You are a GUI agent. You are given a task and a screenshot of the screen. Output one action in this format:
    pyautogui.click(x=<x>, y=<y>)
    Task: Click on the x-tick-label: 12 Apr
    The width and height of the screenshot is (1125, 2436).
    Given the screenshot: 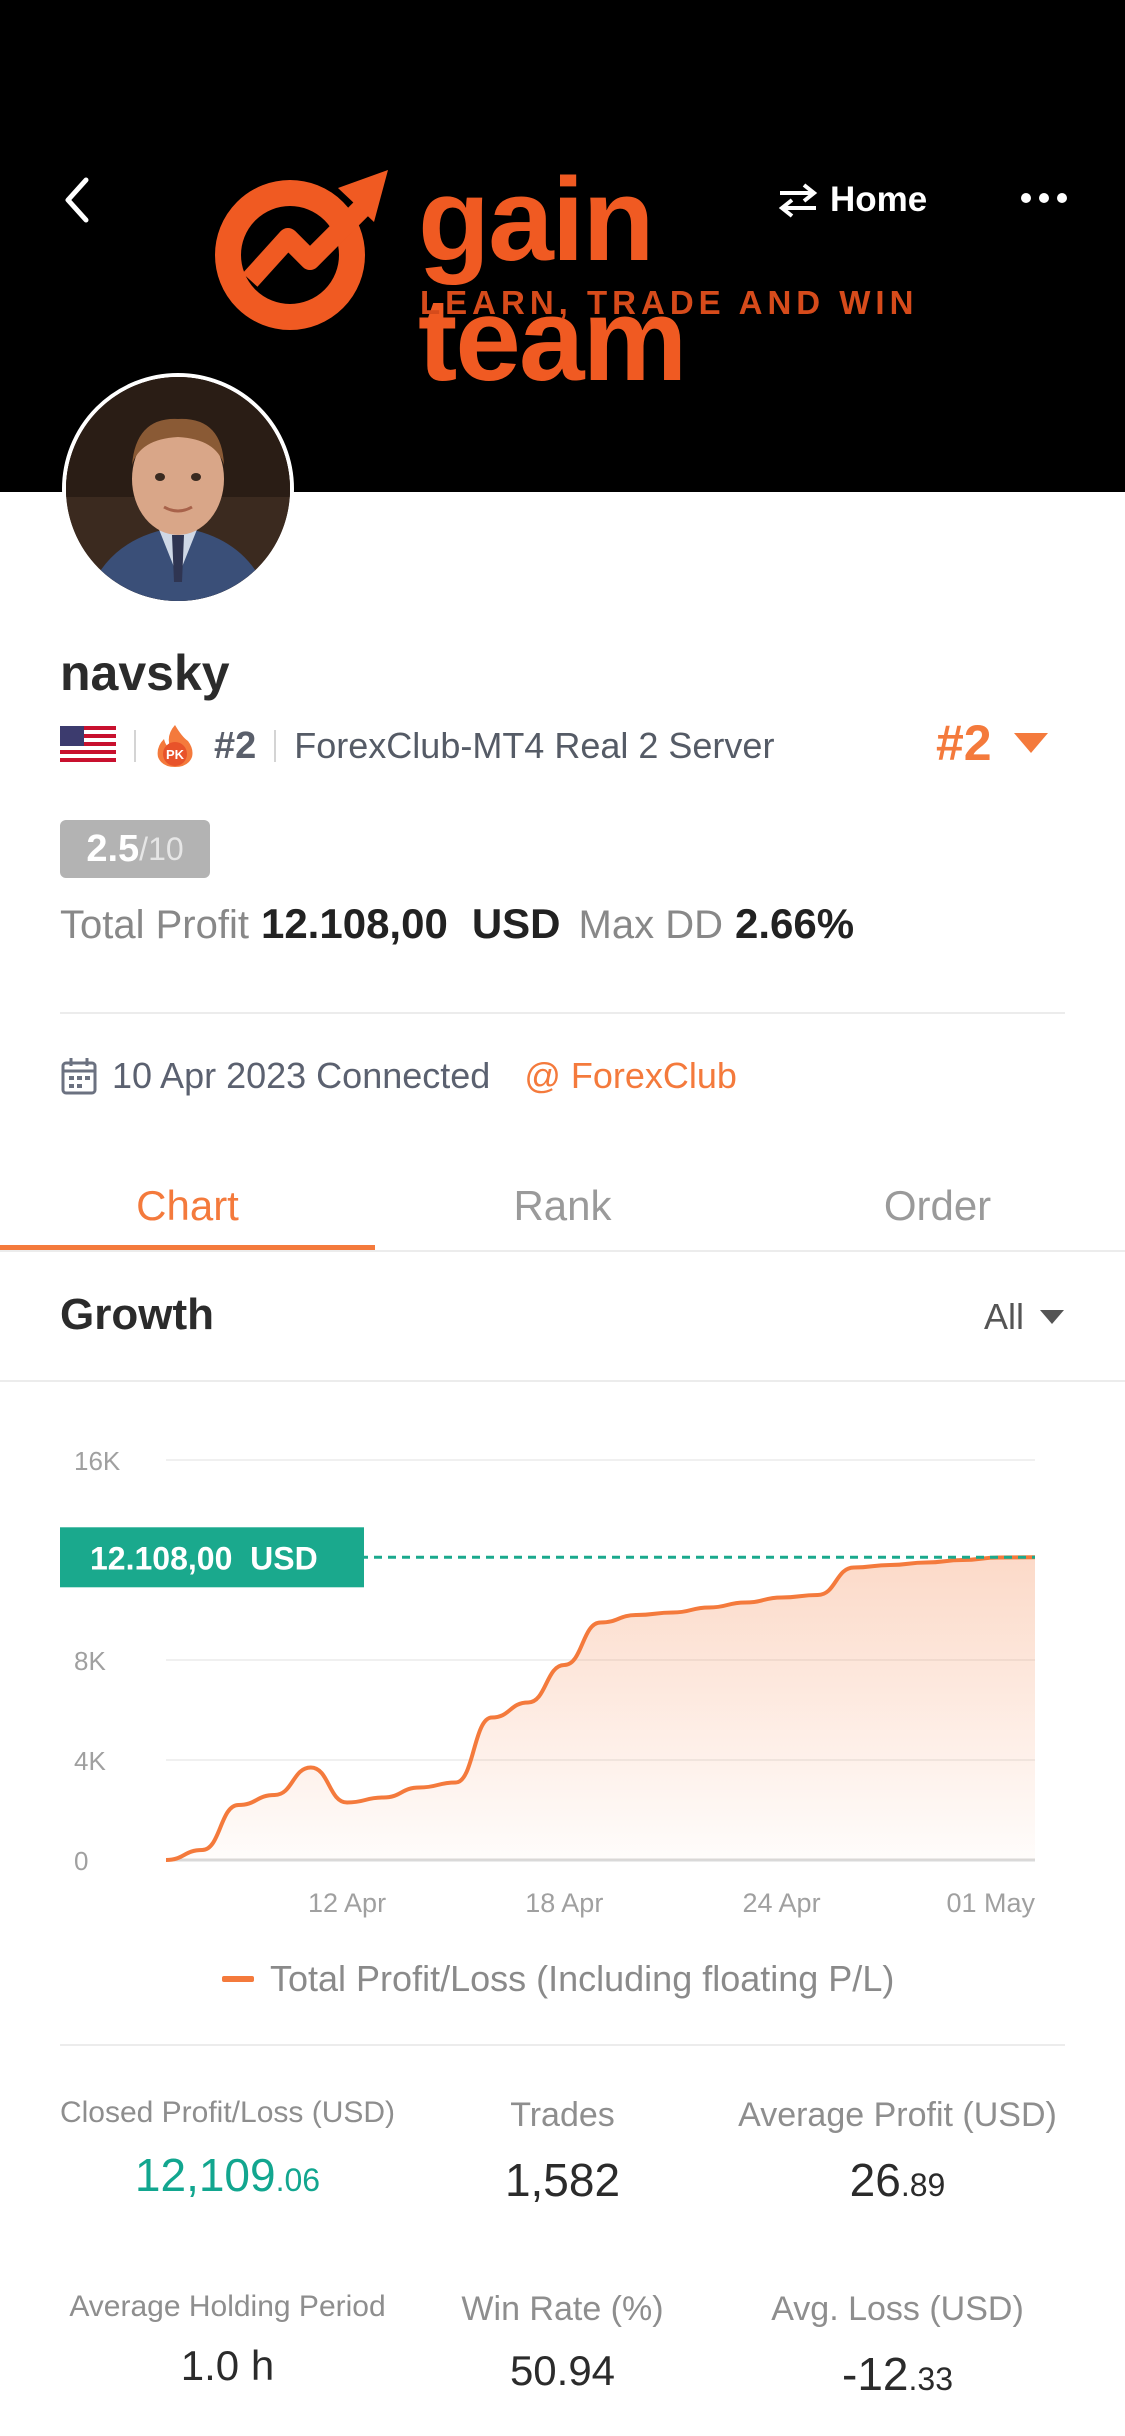 What is the action you would take?
    pyautogui.click(x=347, y=1903)
    